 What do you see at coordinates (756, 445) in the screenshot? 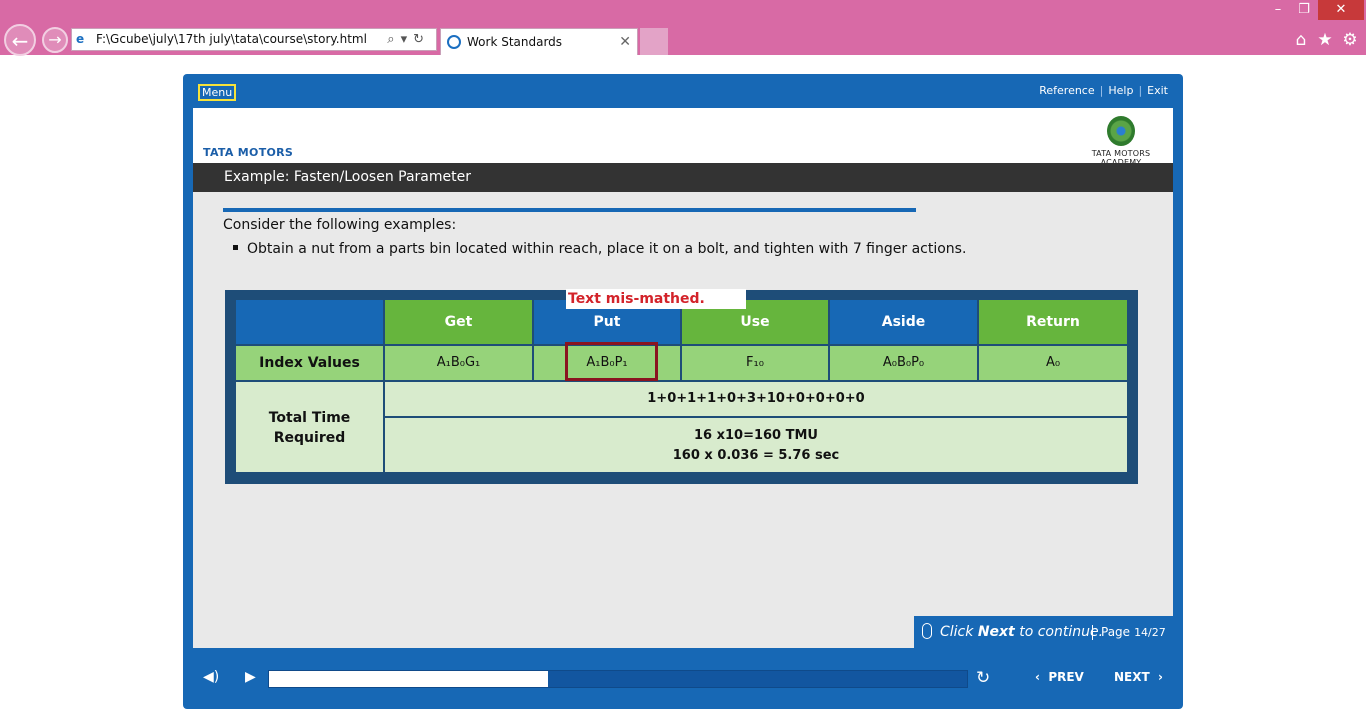
I see `tmu-cell: 16 x10=160 TMU 160 x 0.036 = 5.76 sec` at bounding box center [756, 445].